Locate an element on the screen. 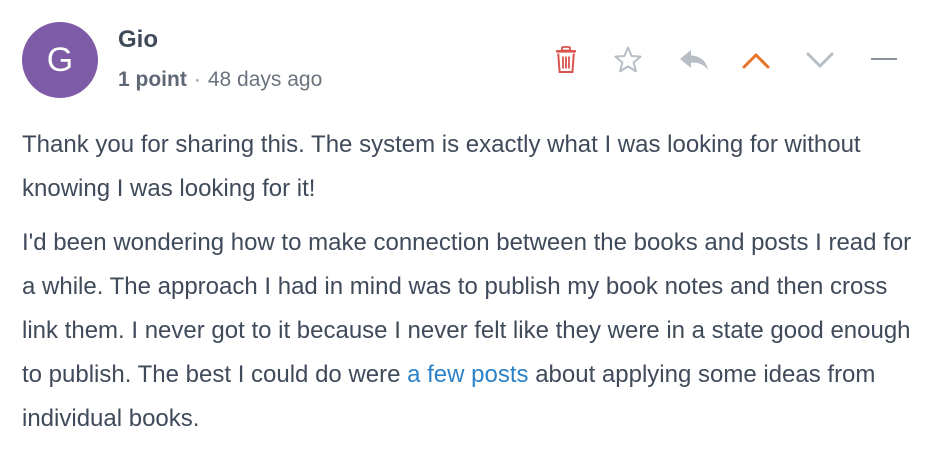 The height and width of the screenshot is (460, 936). comment-age: 48 days ago is located at coordinates (265, 79).